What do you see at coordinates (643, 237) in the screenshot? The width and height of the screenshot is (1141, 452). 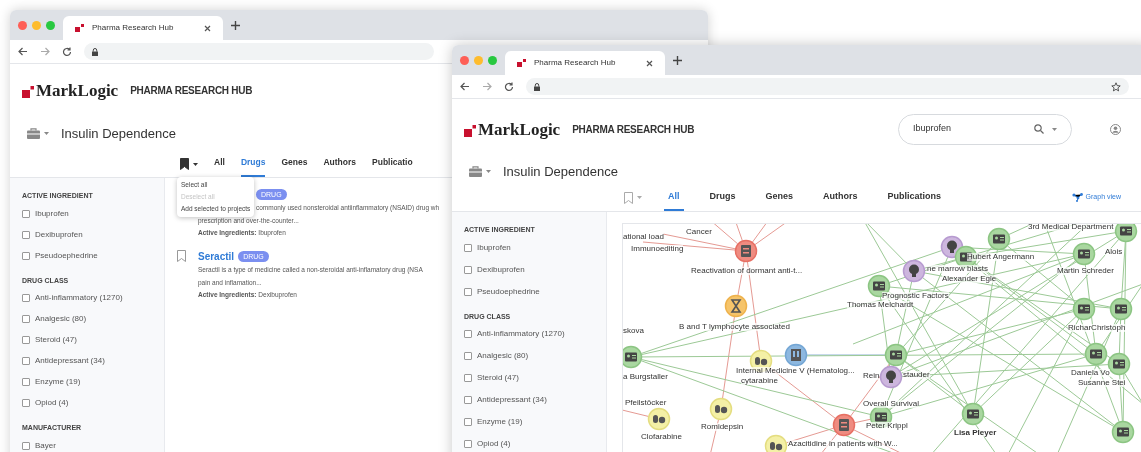 I see `node-label: ational load` at bounding box center [643, 237].